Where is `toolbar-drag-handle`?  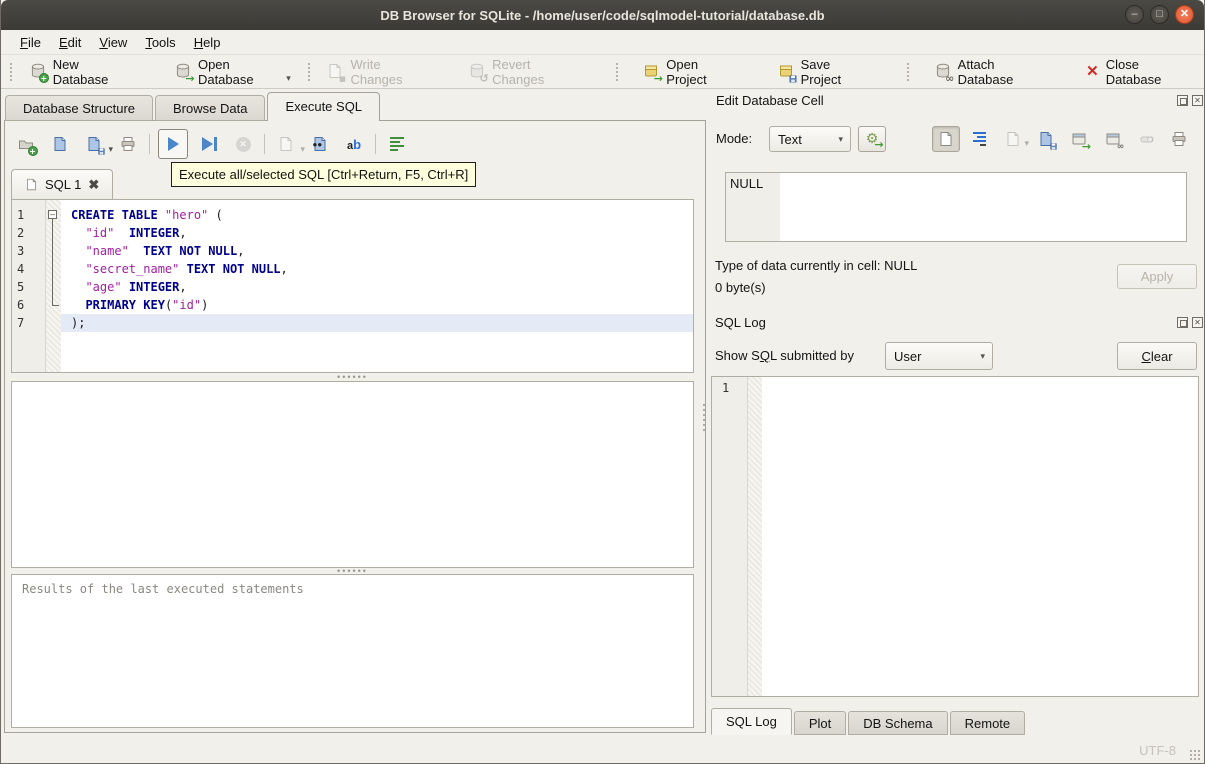 toolbar-drag-handle is located at coordinates (11, 71).